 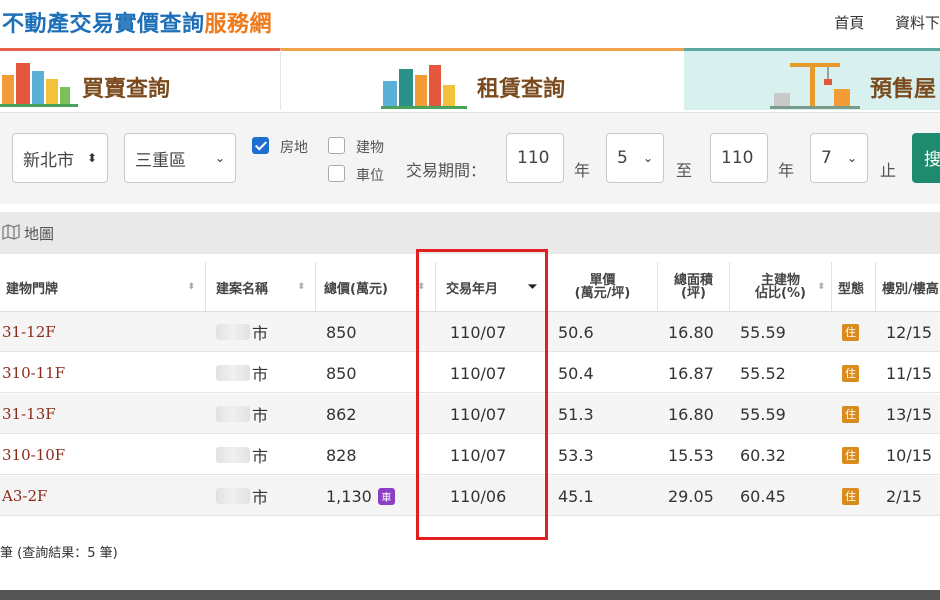 What do you see at coordinates (360, 496) in the screenshot?
I see `cell-total-price: 1,130 車` at bounding box center [360, 496].